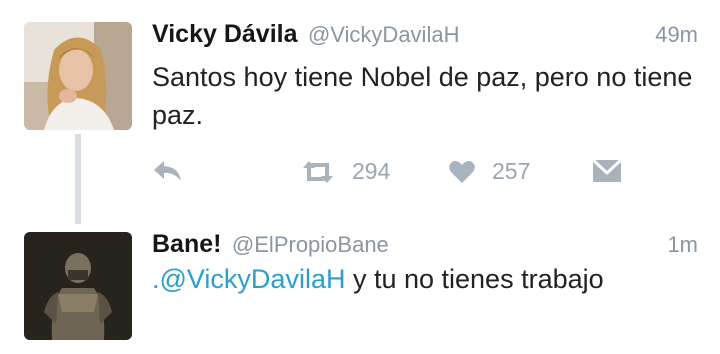  I want to click on timestamp: 1m, so click(682, 245).